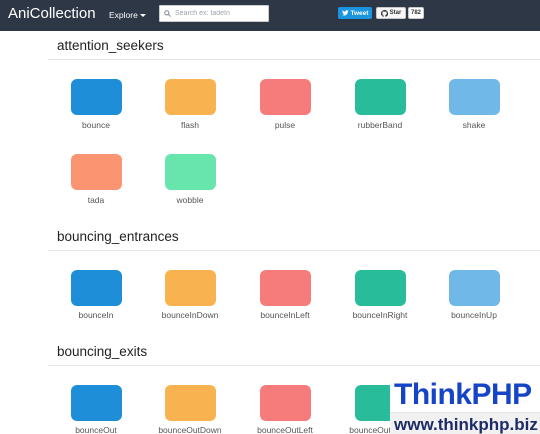  What do you see at coordinates (380, 288) in the screenshot?
I see `animation-tile-bounceinright` at bounding box center [380, 288].